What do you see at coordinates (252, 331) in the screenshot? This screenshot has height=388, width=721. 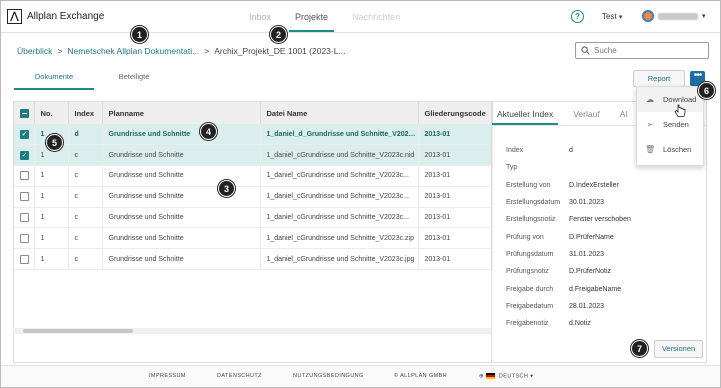 I see `horizontal-scrollbar` at bounding box center [252, 331].